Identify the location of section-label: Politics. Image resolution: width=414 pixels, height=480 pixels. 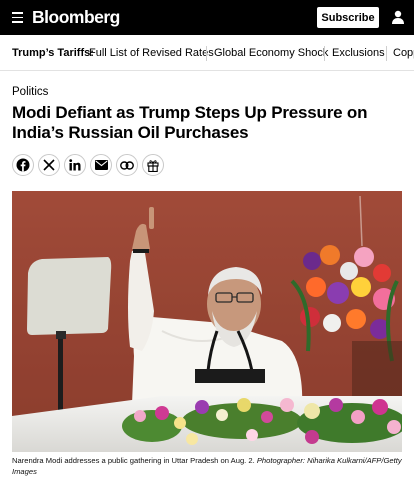
(30, 92).